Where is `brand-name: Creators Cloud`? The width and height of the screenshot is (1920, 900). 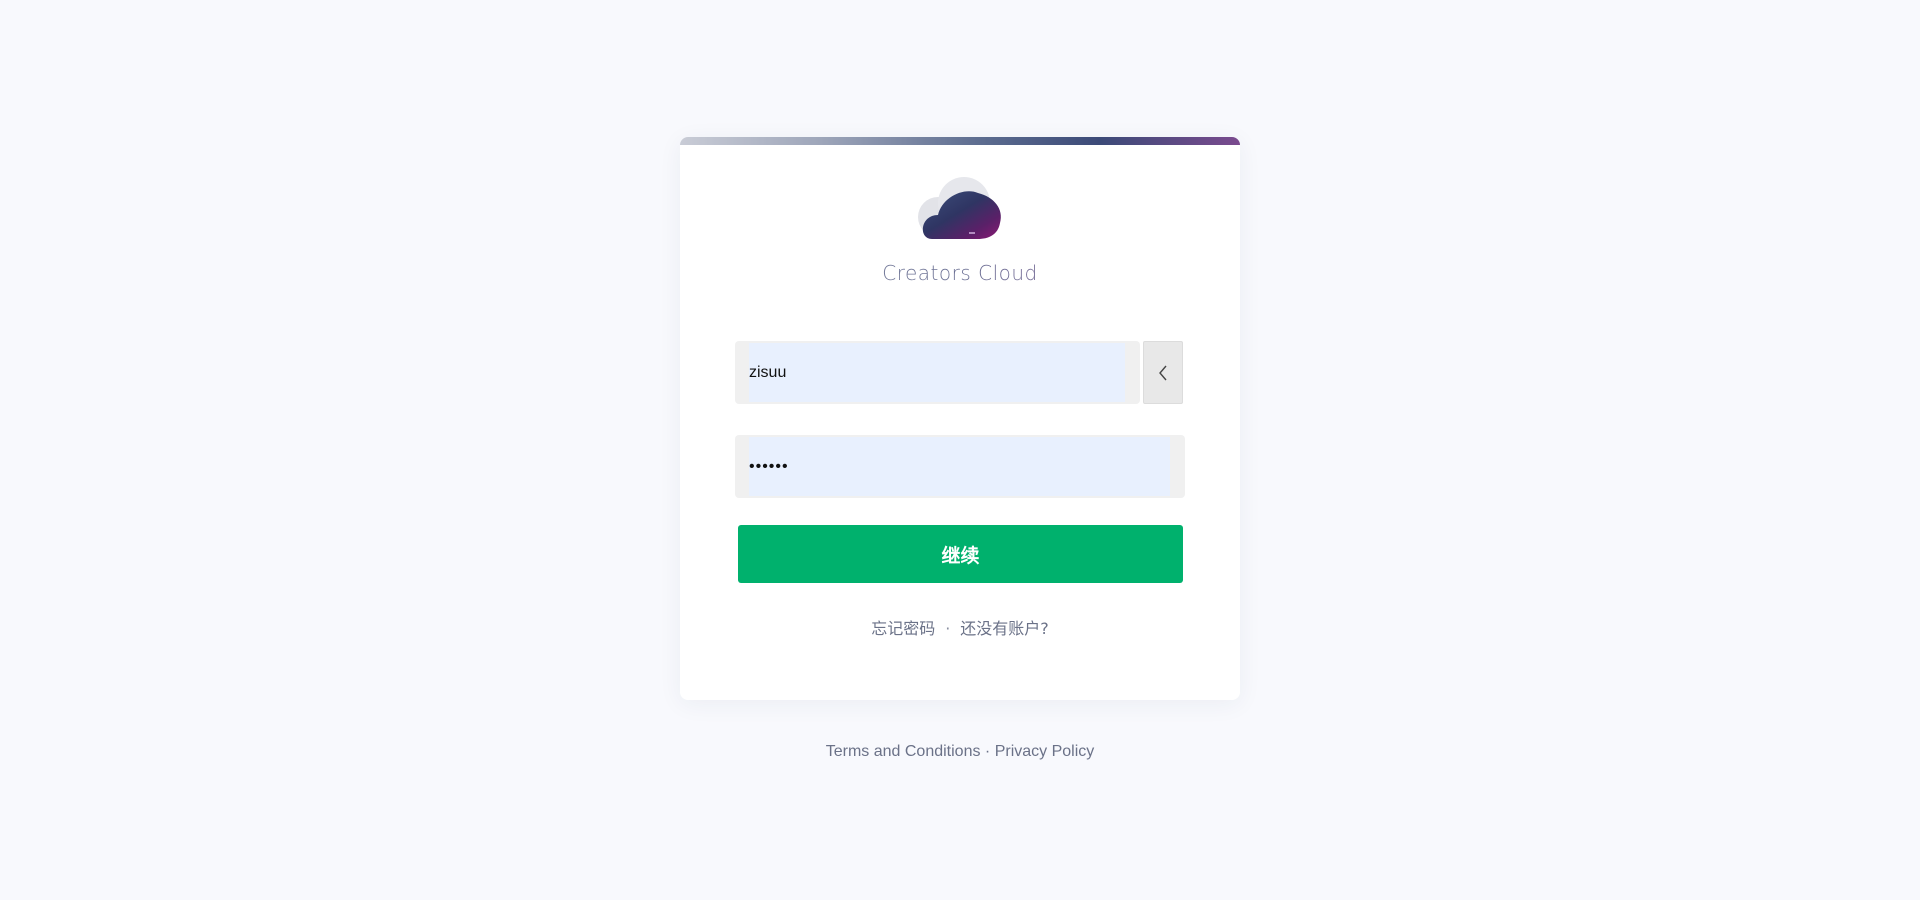 brand-name: Creators Cloud is located at coordinates (960, 273).